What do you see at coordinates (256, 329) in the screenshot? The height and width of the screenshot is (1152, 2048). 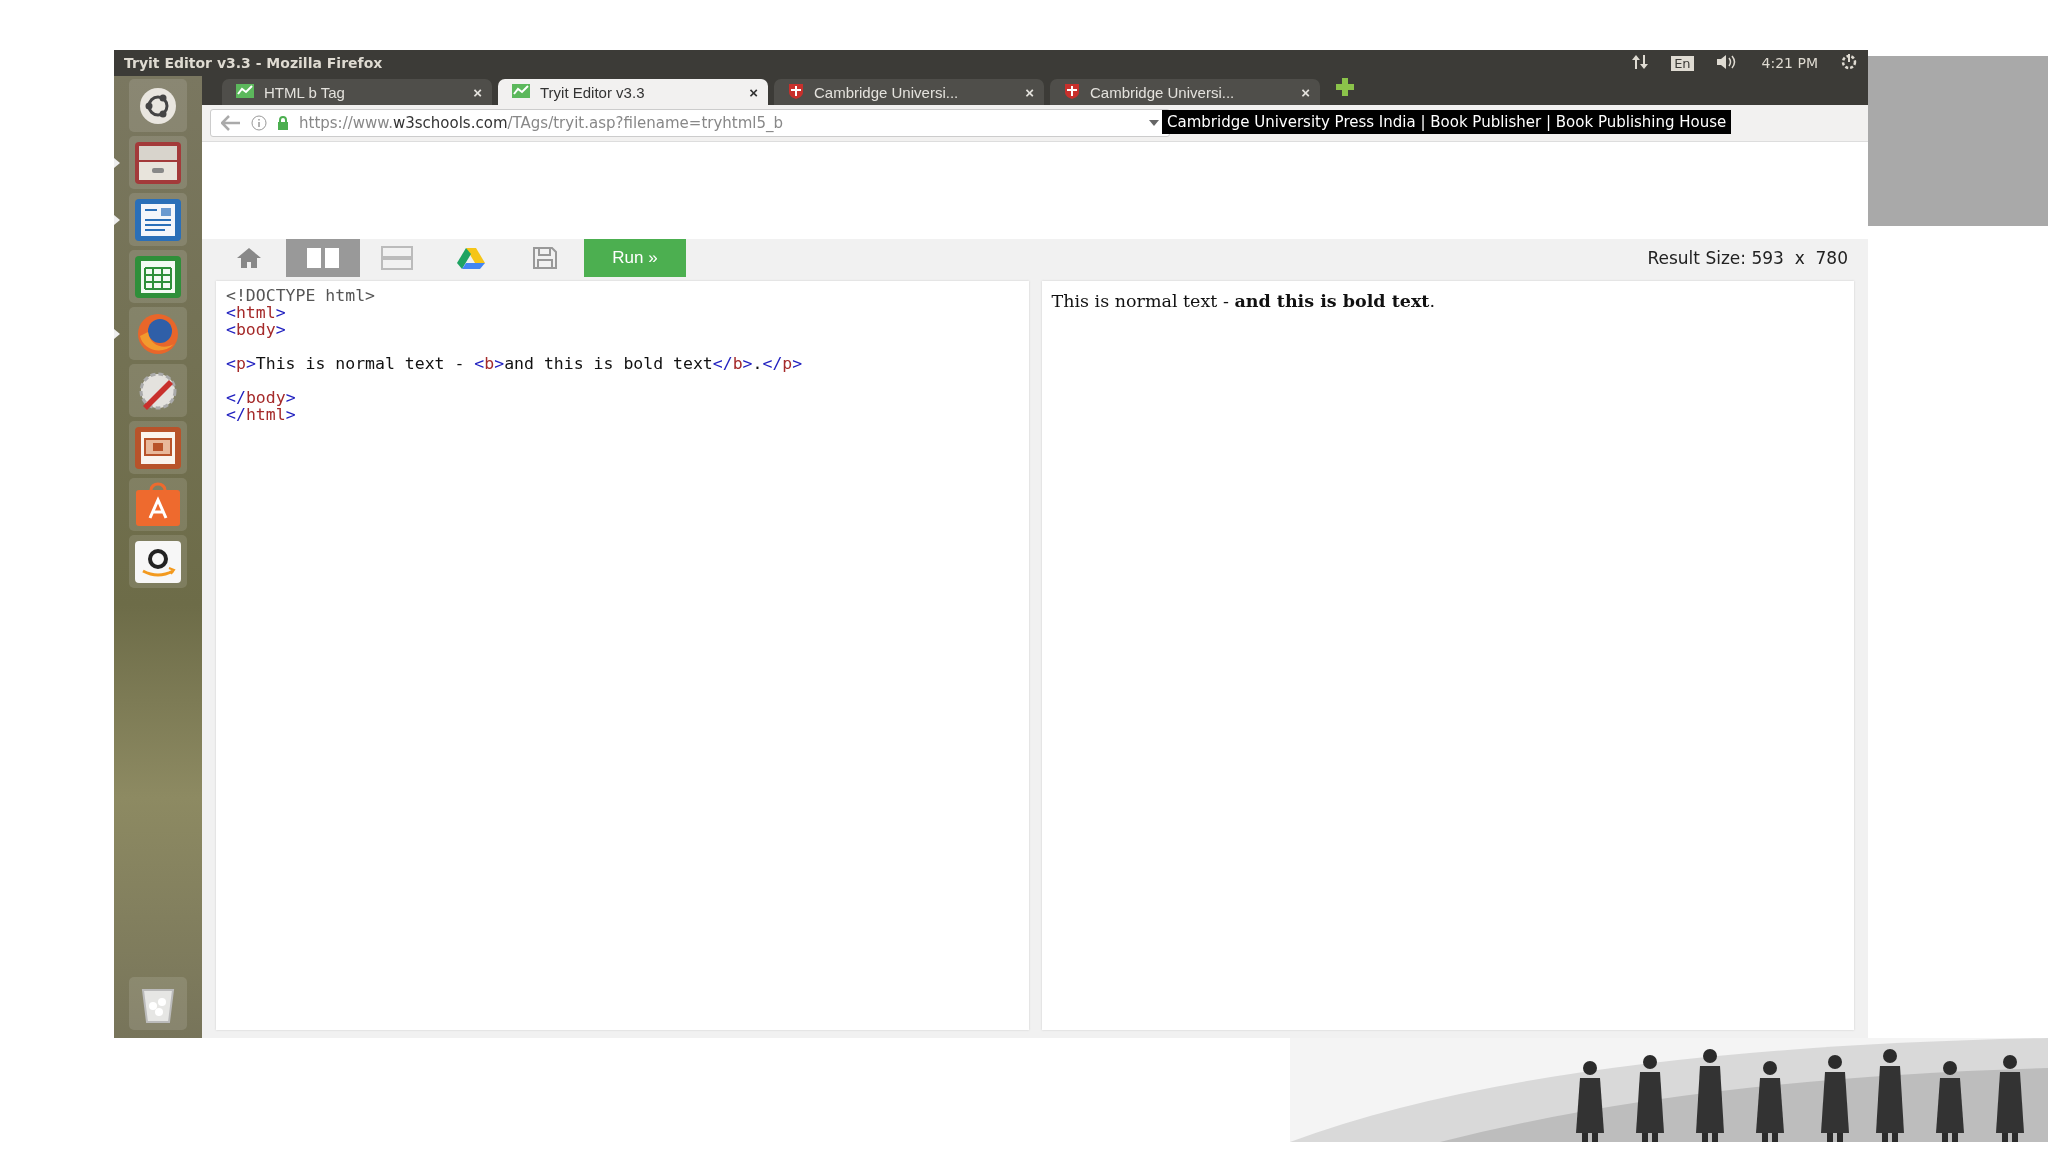 I see `code-line: <body>` at bounding box center [256, 329].